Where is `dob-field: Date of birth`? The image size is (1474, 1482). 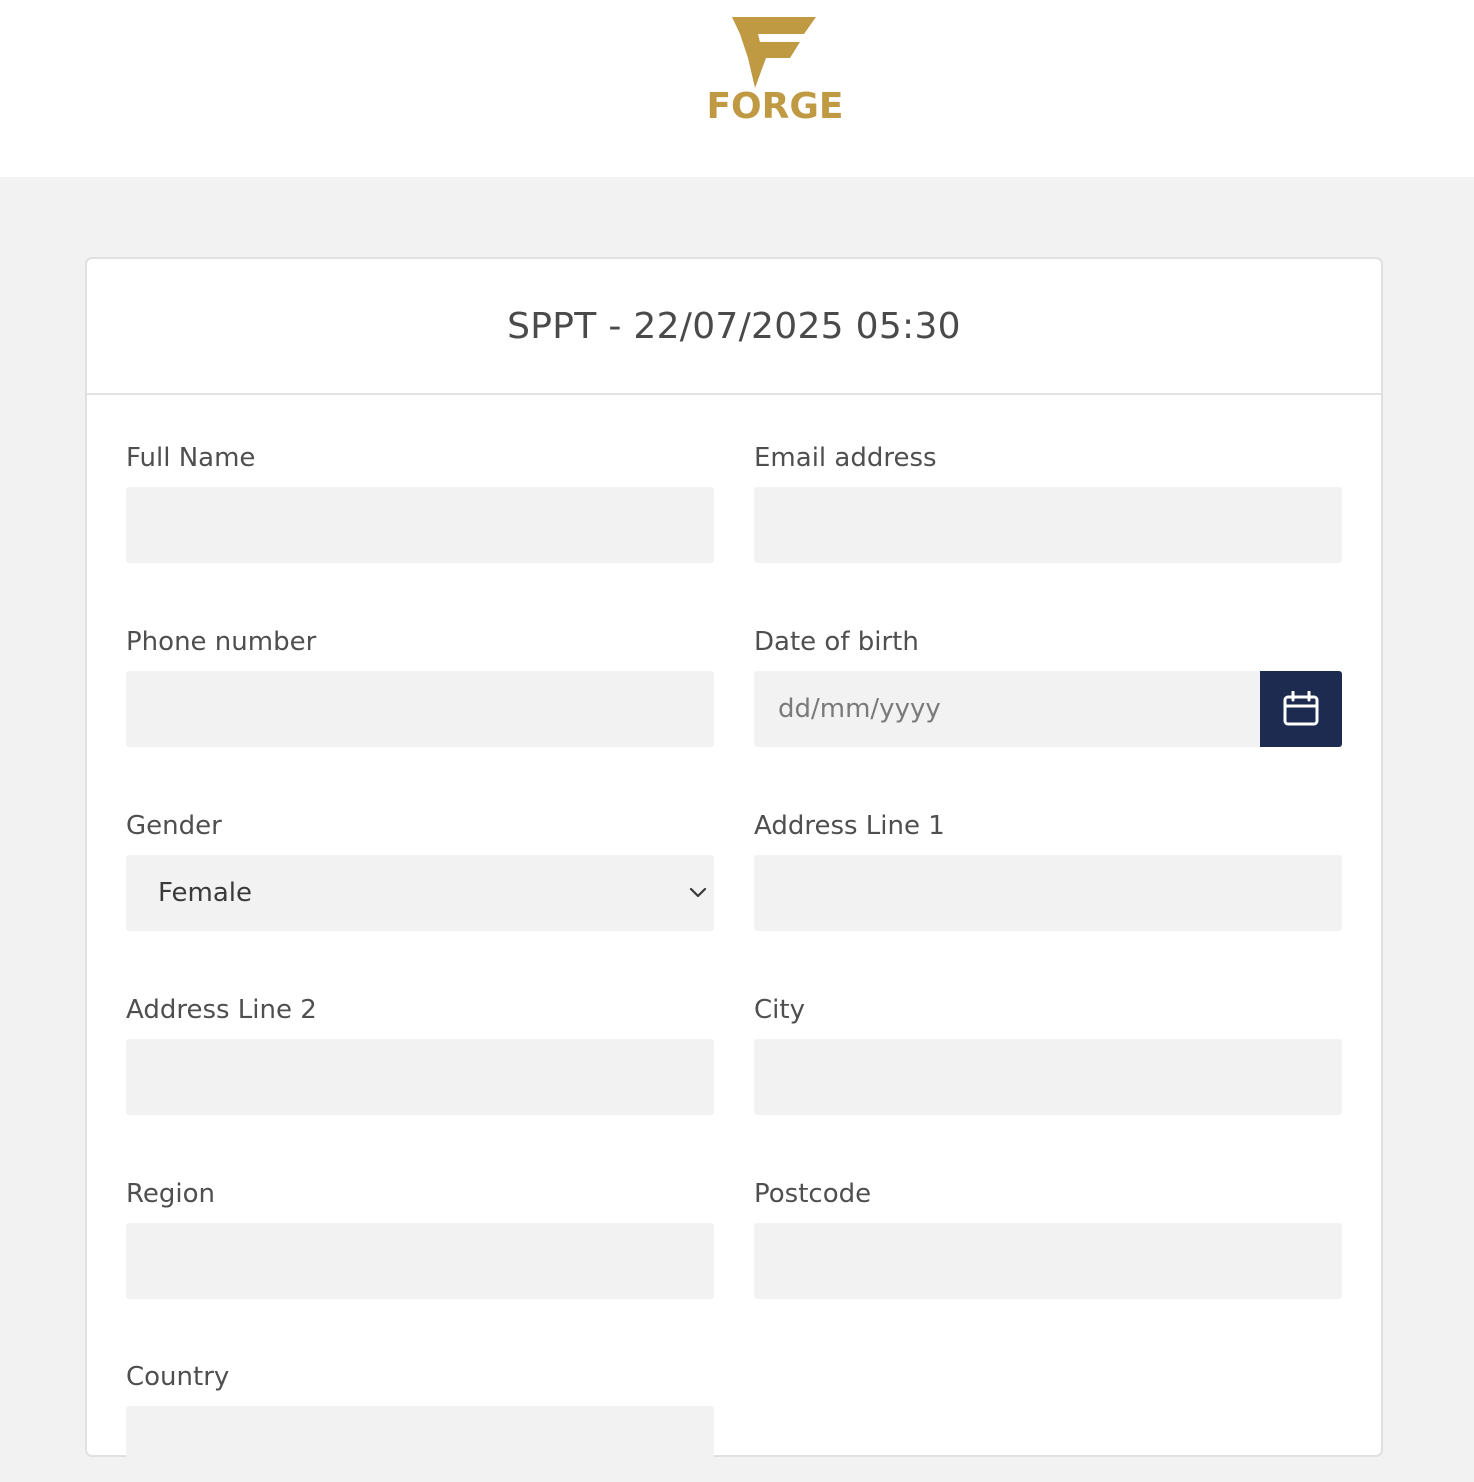 dob-field: Date of birth is located at coordinates (1048, 686).